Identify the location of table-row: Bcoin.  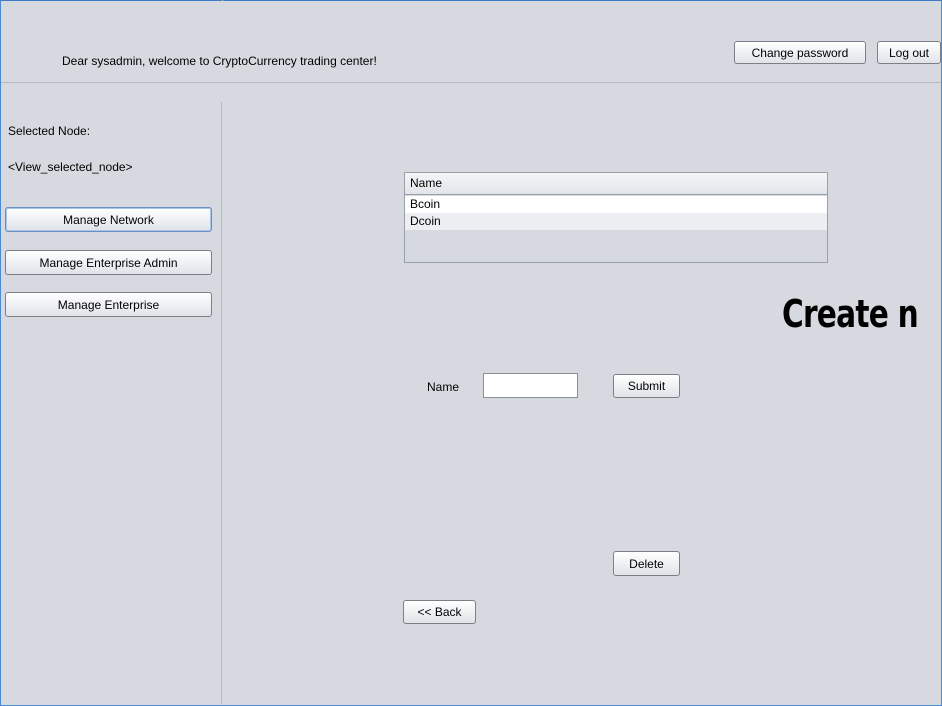
(616, 204).